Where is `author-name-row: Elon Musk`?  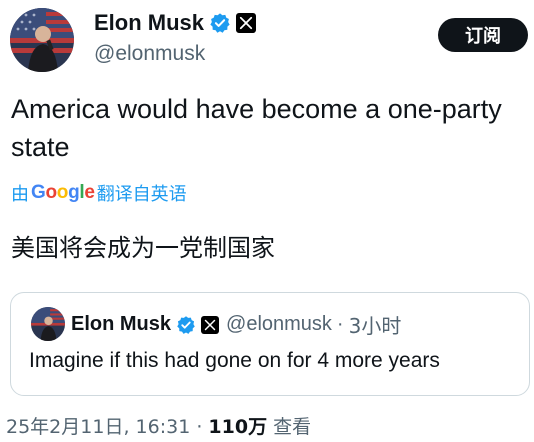 author-name-row: Elon Musk is located at coordinates (175, 23).